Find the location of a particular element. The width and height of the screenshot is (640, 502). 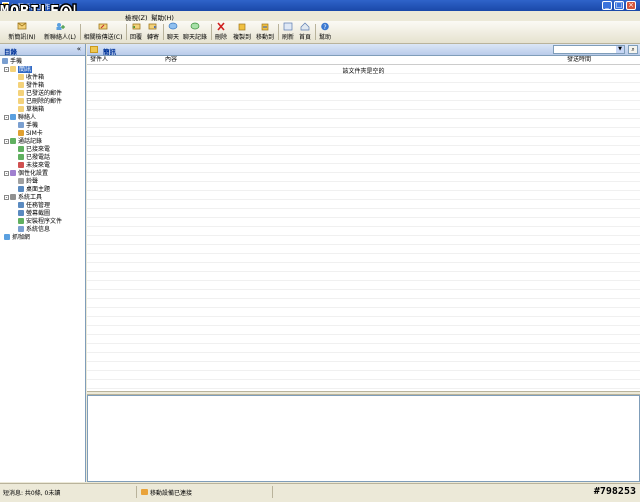

tree-item-missed-calls: 未接來電 is located at coordinates (34, 166).